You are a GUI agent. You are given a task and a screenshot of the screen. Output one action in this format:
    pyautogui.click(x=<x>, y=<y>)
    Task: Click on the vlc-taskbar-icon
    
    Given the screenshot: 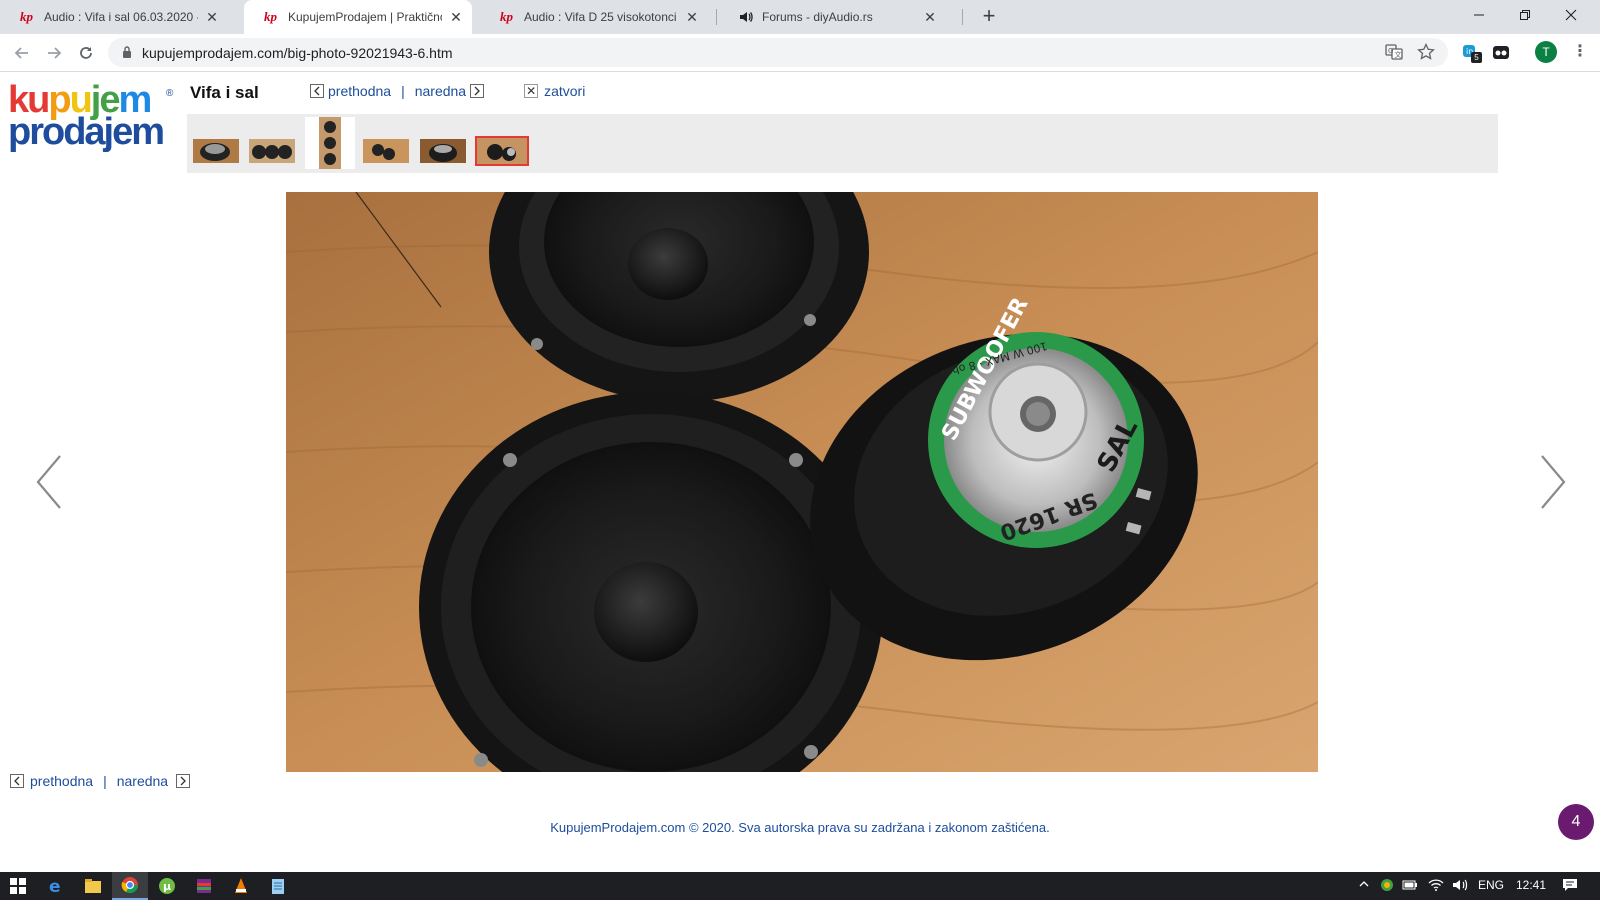 What is the action you would take?
    pyautogui.click(x=241, y=886)
    